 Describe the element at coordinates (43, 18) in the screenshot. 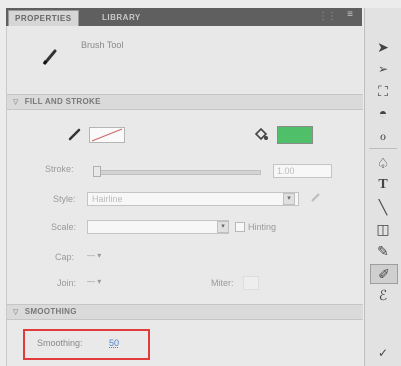

I see `tab-properties: PROPERTIES` at that location.